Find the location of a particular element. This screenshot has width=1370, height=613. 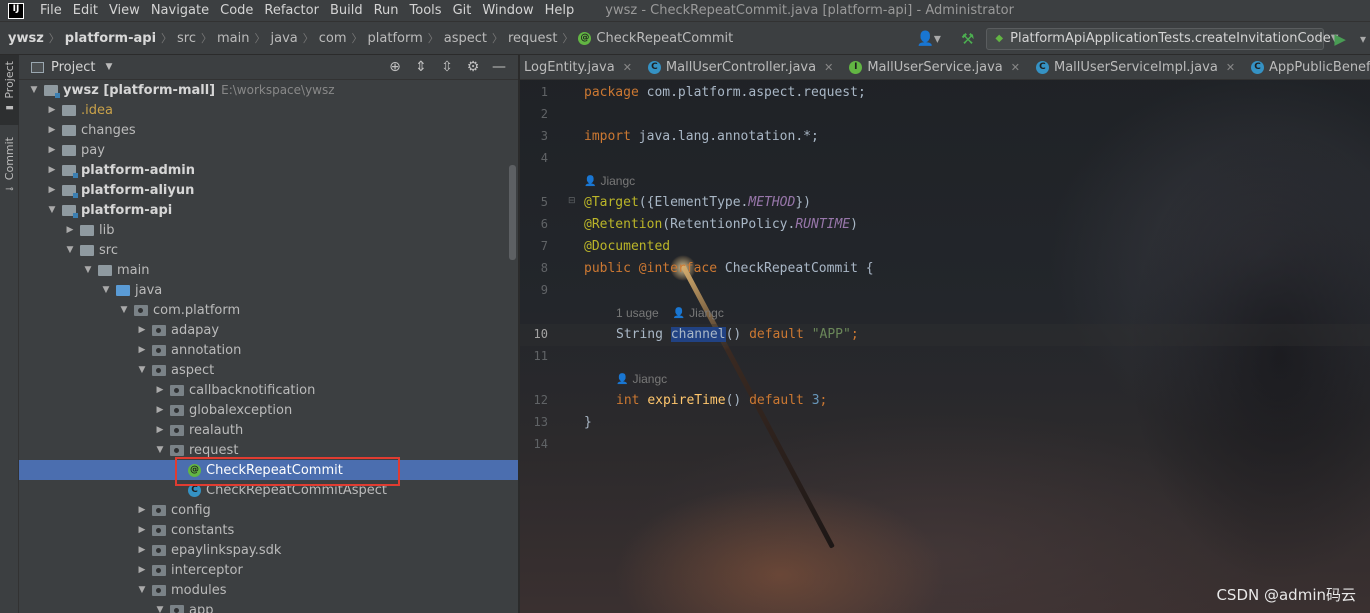

tree-item: ▼ src is located at coordinates (268, 250).